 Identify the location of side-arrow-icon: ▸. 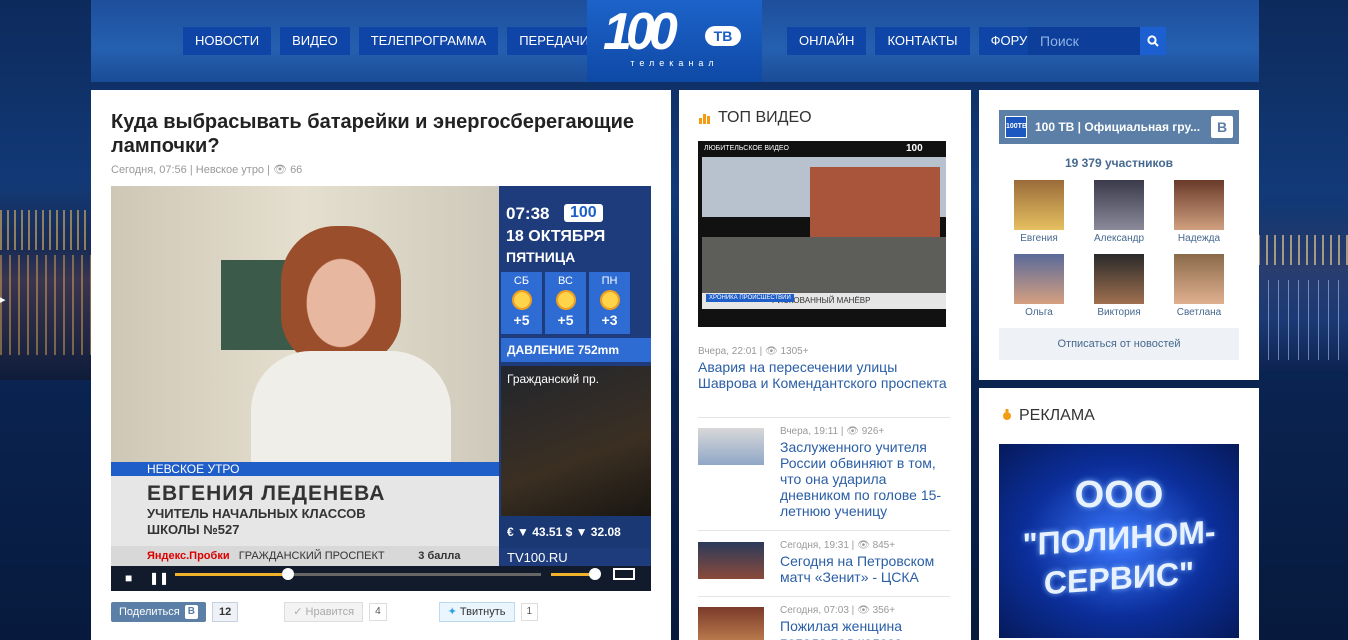
(4, 300).